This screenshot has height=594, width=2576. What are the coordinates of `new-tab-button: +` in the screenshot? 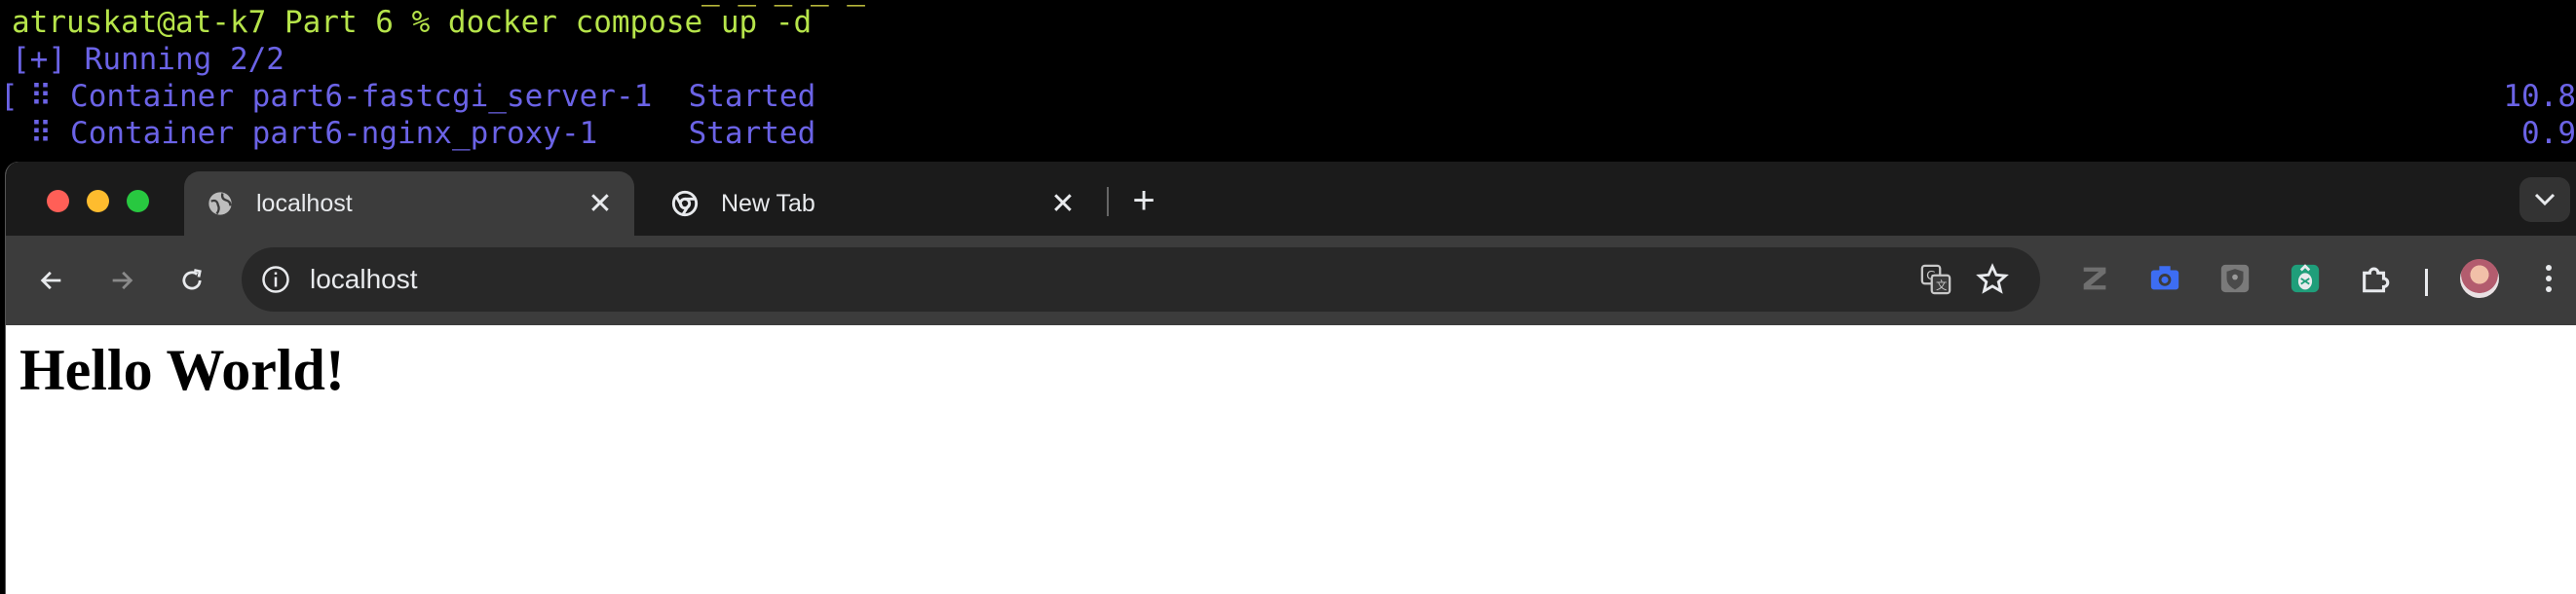 It's located at (1143, 200).